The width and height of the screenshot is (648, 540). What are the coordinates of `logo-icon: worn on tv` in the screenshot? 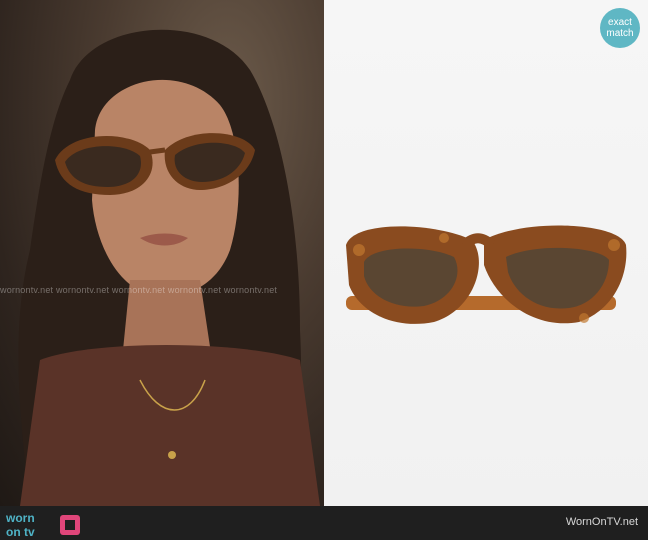 It's located at (42, 525).